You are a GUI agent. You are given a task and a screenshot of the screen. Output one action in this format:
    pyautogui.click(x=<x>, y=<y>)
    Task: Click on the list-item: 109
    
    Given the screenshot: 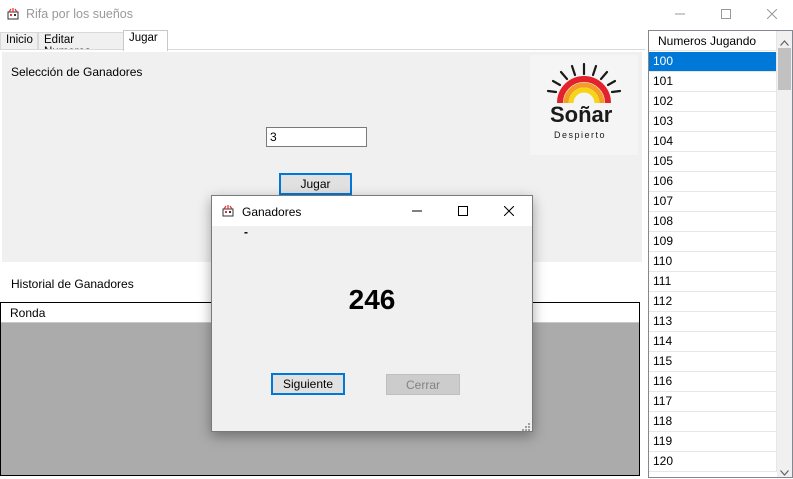 What is the action you would take?
    pyautogui.click(x=713, y=242)
    